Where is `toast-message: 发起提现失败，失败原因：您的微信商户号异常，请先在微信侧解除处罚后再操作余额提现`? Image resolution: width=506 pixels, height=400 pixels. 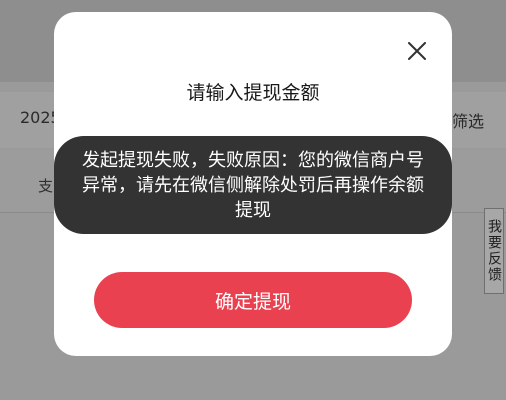
toast-message: 发起提现失败，失败原因：您的微信商户号异常，请先在微信侧解除处罚后再操作余额提现 is located at coordinates (253, 185).